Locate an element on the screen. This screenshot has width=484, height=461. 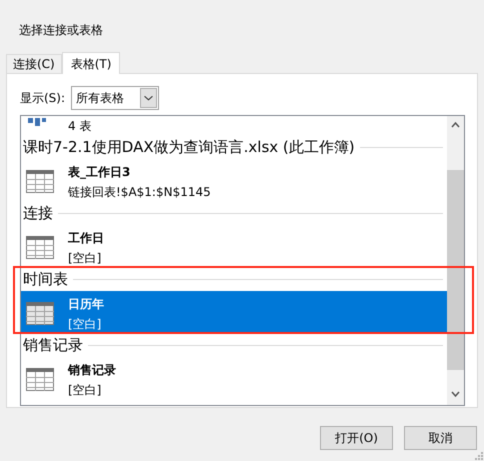
tab: 表格(T) is located at coordinates (91, 63).